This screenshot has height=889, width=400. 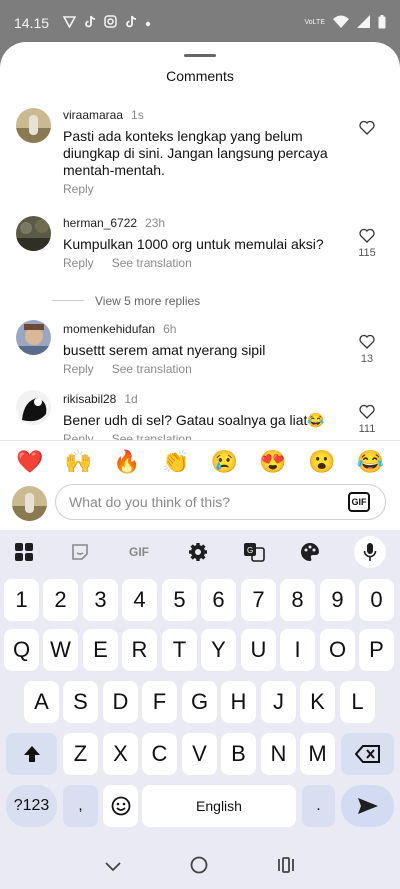 I want to click on emoji-quick-bar: ❤️ 🙌 🔥 👏 😢 😍 😮 😂, so click(x=200, y=462).